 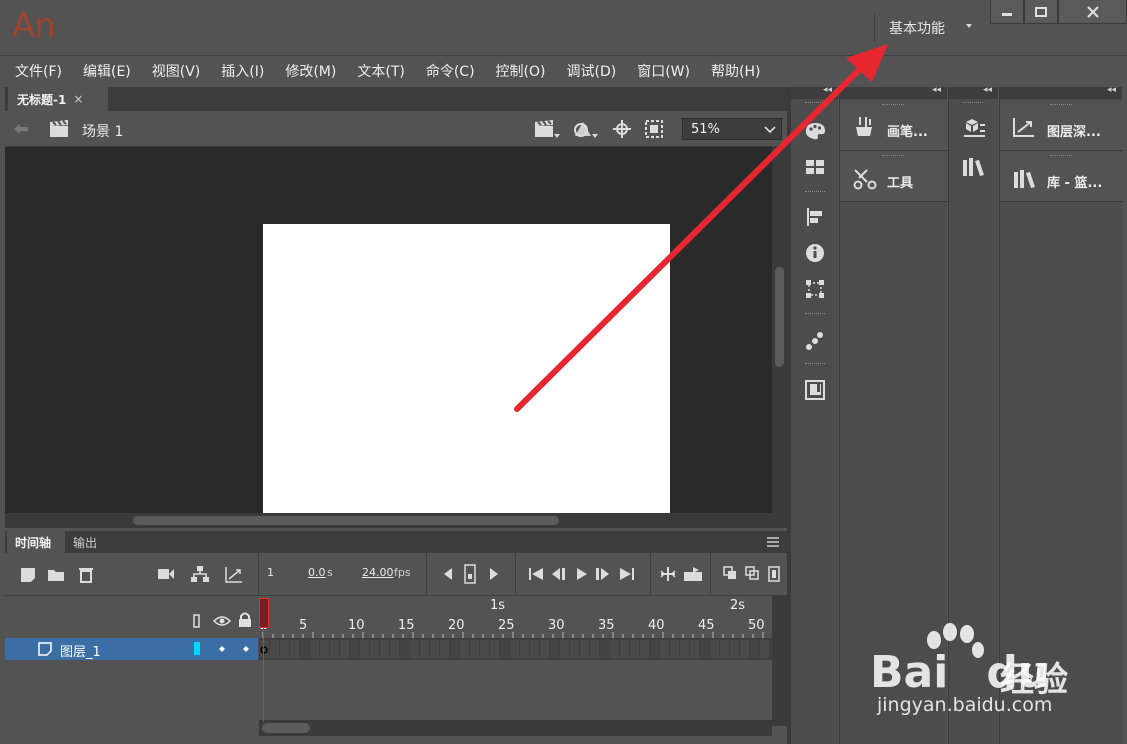 I want to click on menu-debug: 调试(D), so click(x=592, y=71).